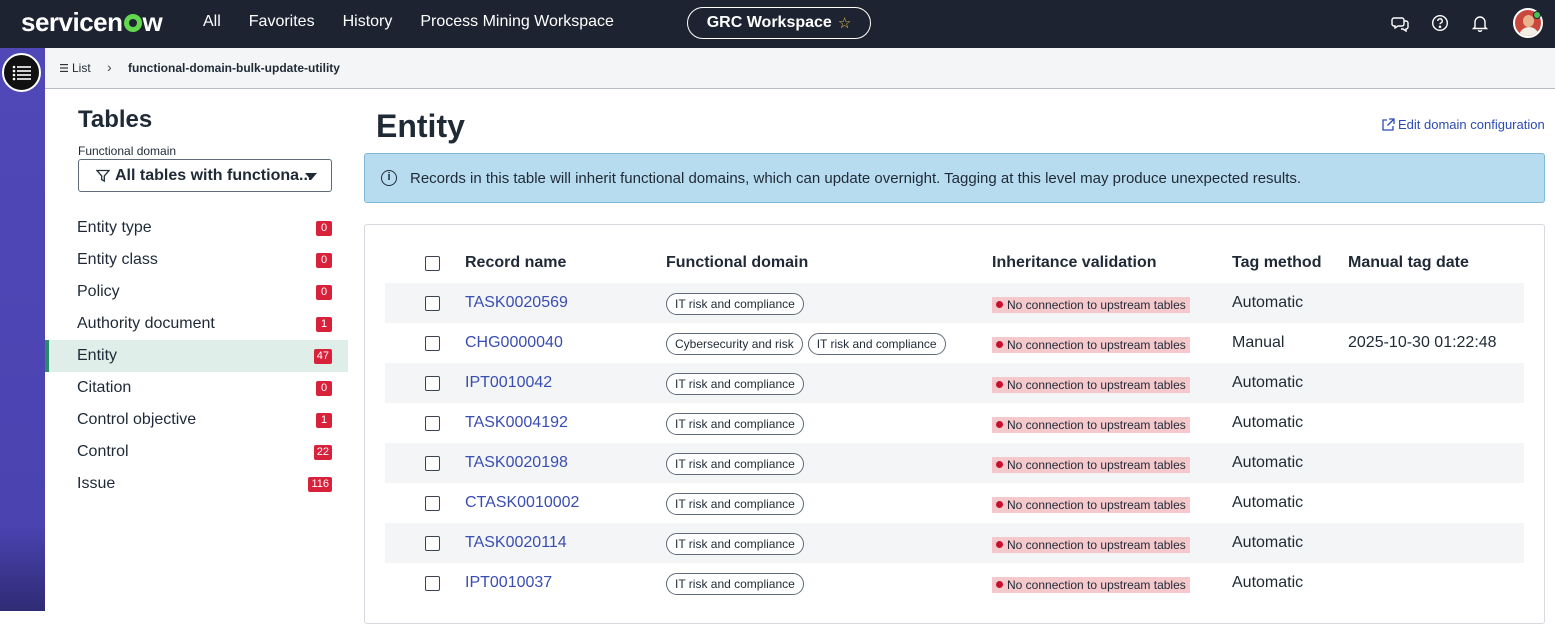  What do you see at coordinates (1400, 23) in the screenshot?
I see `chat-icon` at bounding box center [1400, 23].